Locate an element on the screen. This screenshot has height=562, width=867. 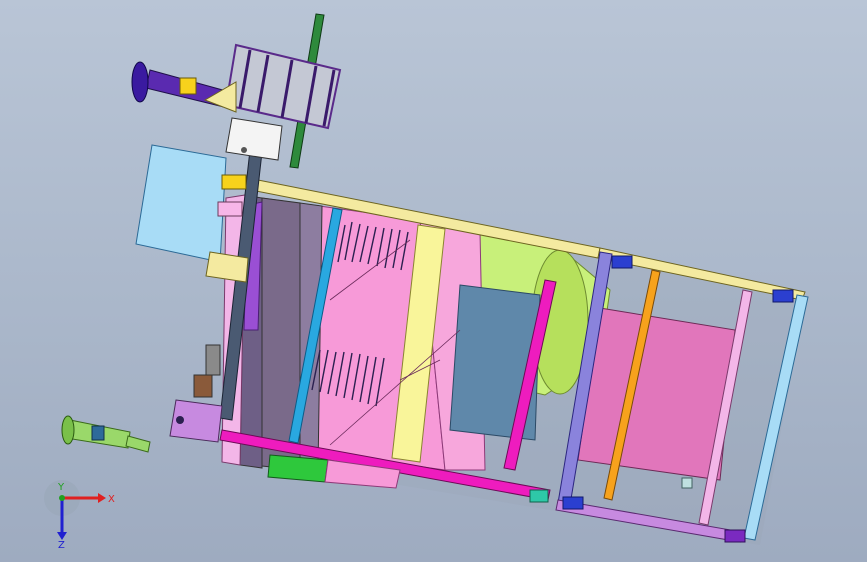
green-box is located at coordinates (298, 468).